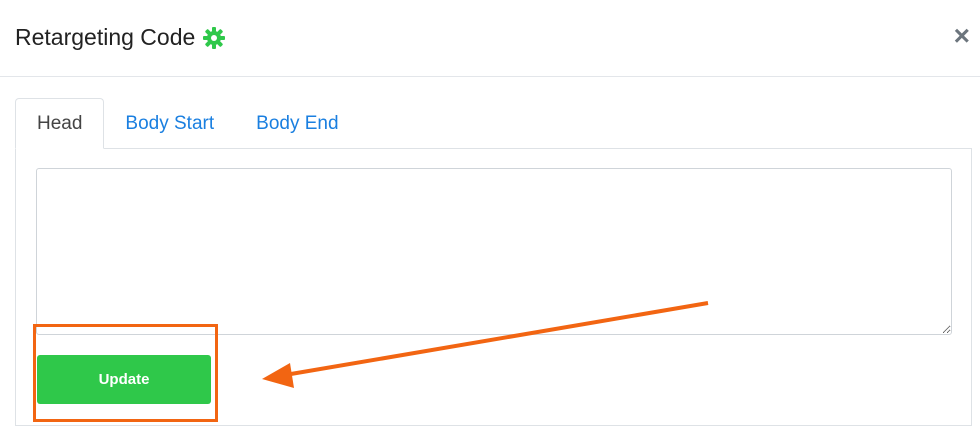 The image size is (980, 437). Describe the element at coordinates (60, 123) in the screenshot. I see `tab-head: Head` at that location.